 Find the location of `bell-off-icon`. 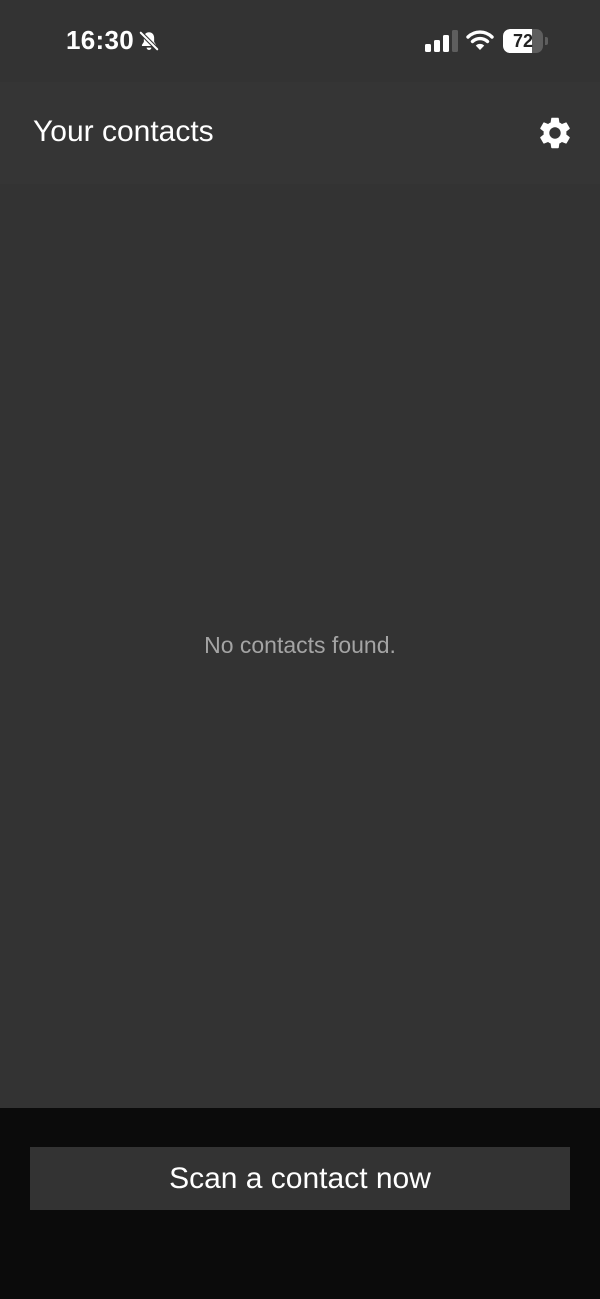

bell-off-icon is located at coordinates (149, 41).